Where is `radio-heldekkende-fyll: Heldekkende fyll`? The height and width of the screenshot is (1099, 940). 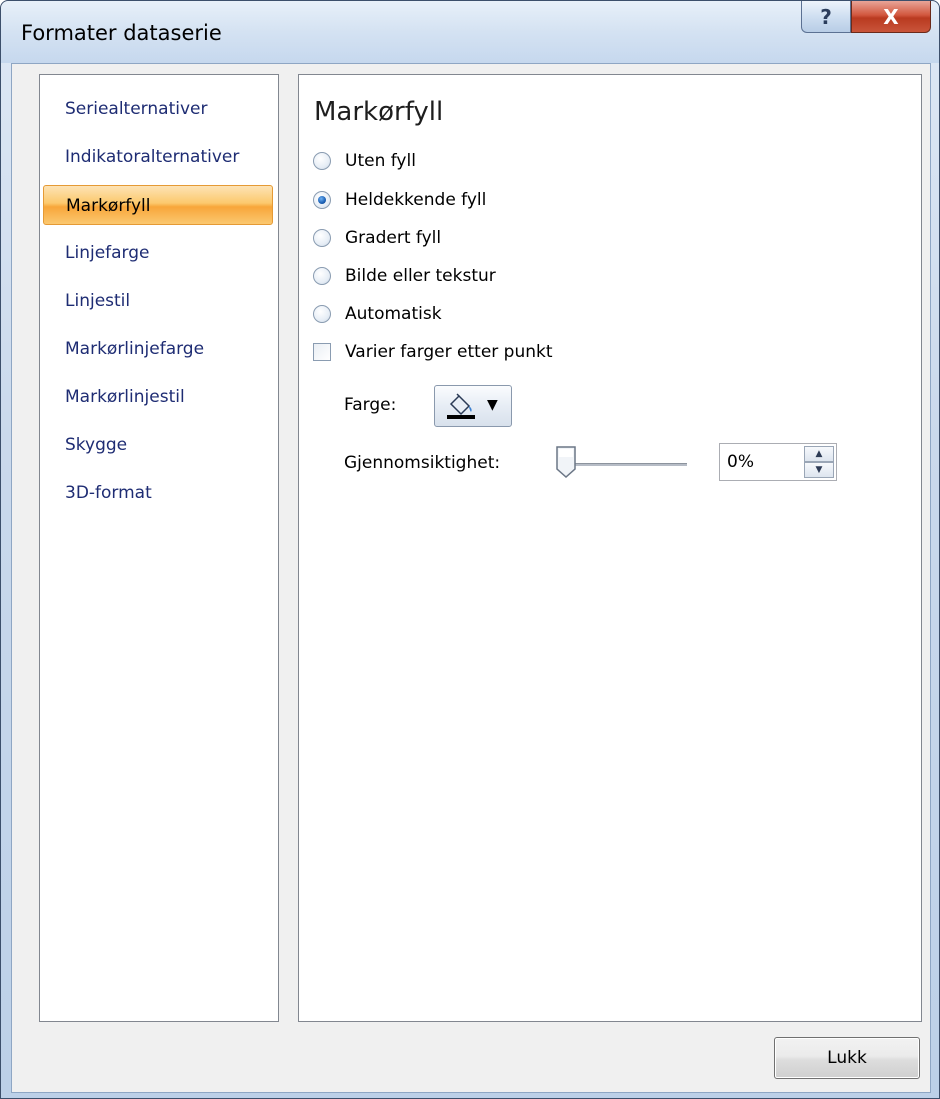
radio-heldekkende-fyll: Heldekkende fyll is located at coordinates (399, 200).